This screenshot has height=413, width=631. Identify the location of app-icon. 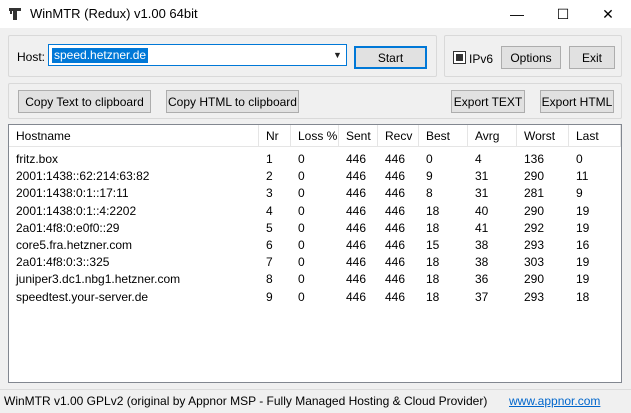
(15, 14).